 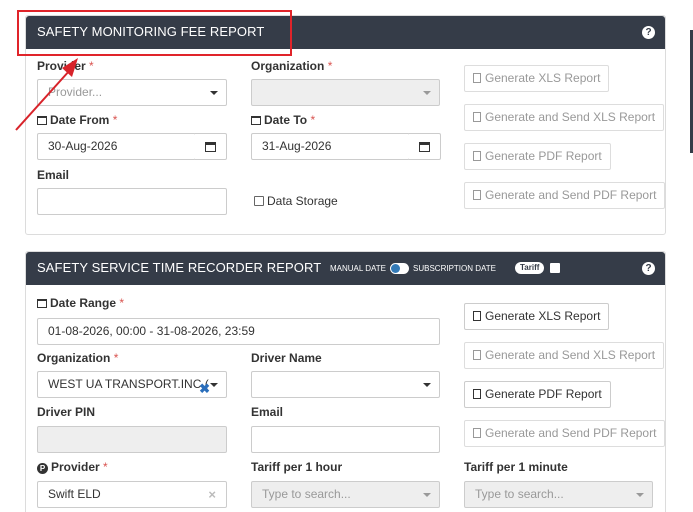 I want to click on date-range-label: Date Range *, so click(x=80, y=303).